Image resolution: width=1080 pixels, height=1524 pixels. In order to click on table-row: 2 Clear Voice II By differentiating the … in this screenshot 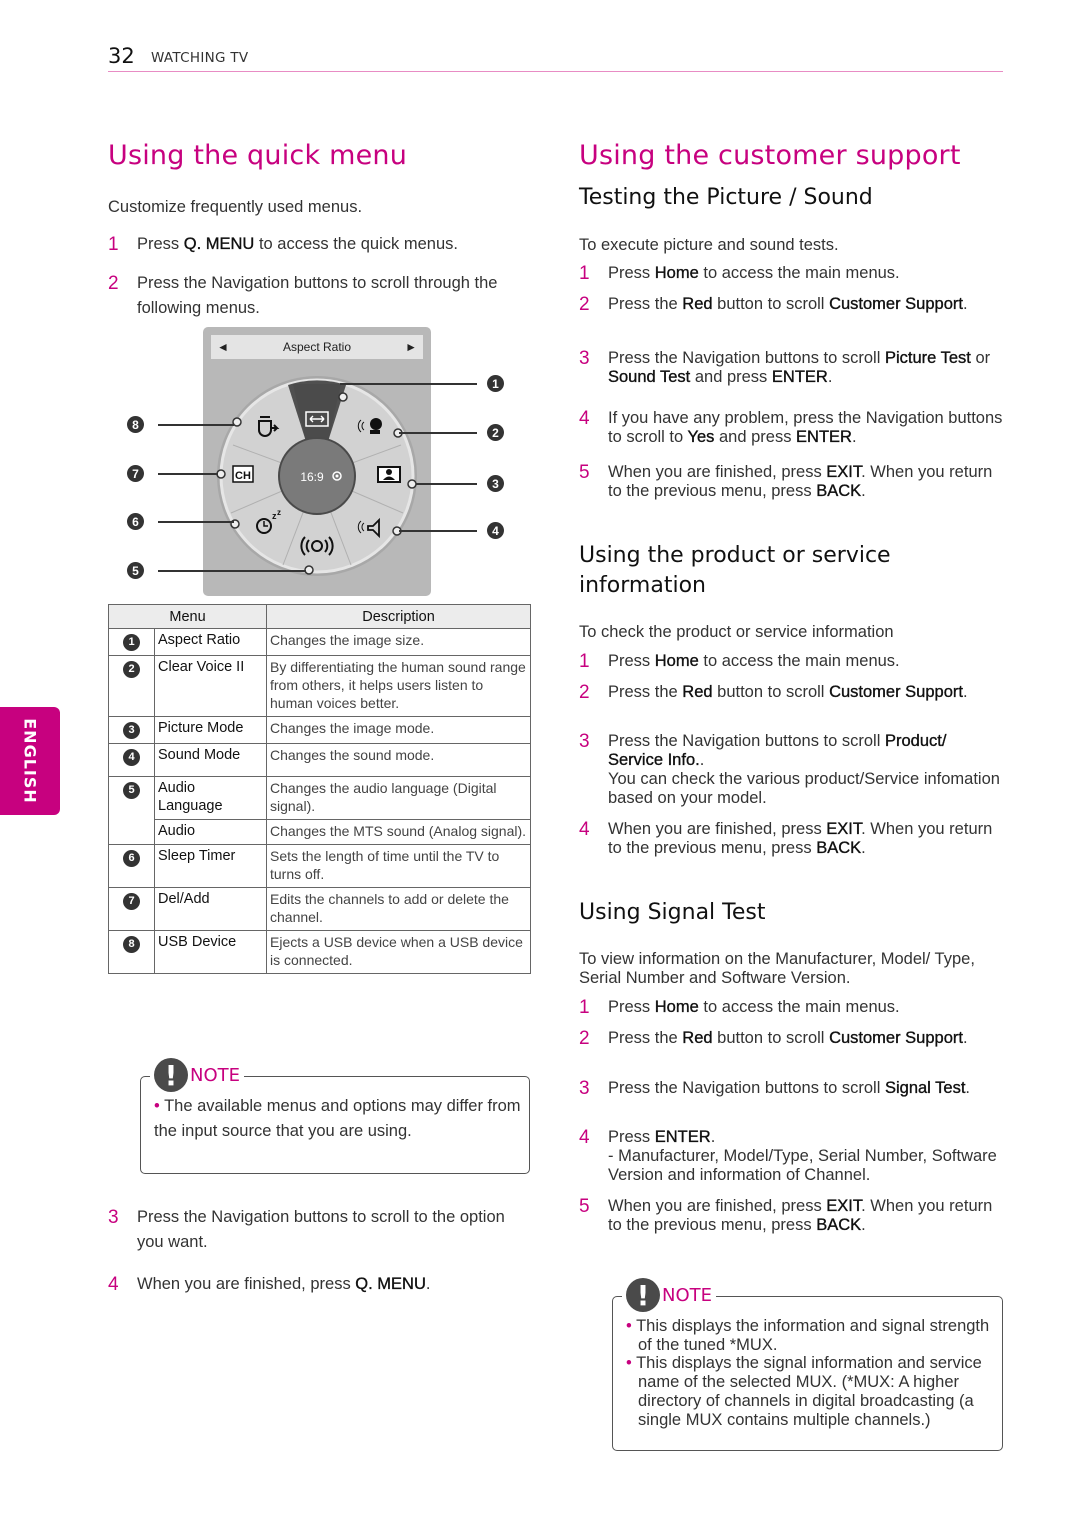, I will do `click(319, 686)`.